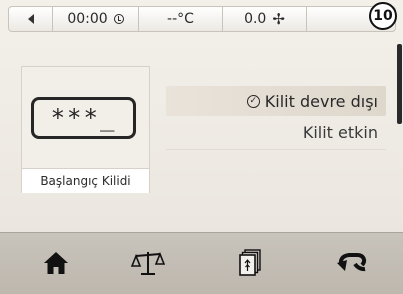 The image size is (403, 294). I want to click on startup-lock-label: Başlangıç Kilidi, so click(85, 180).